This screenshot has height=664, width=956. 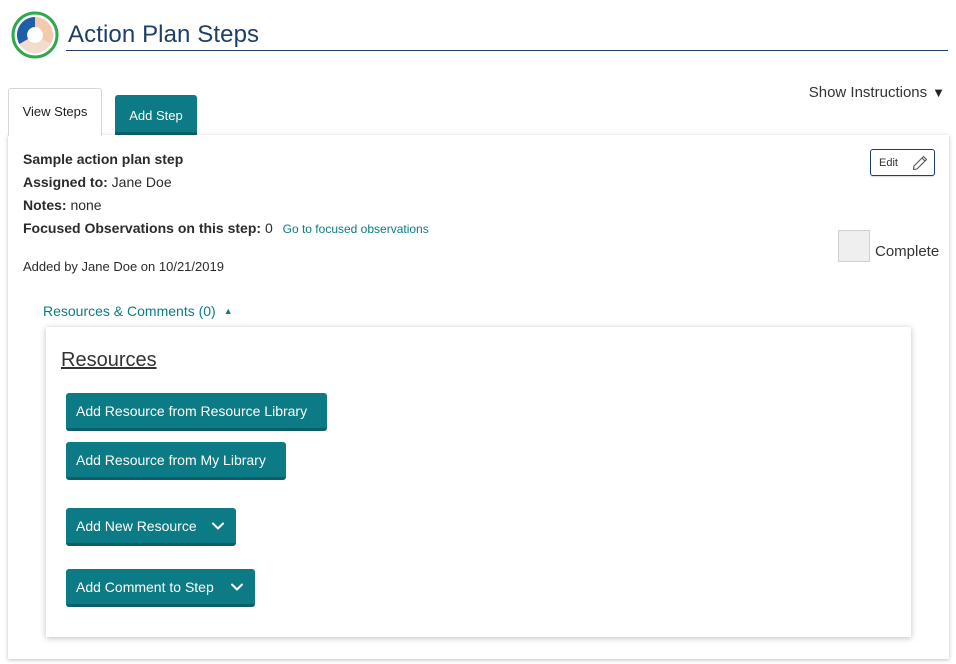 I want to click on focused-observations-count: 0, so click(x=268, y=228).